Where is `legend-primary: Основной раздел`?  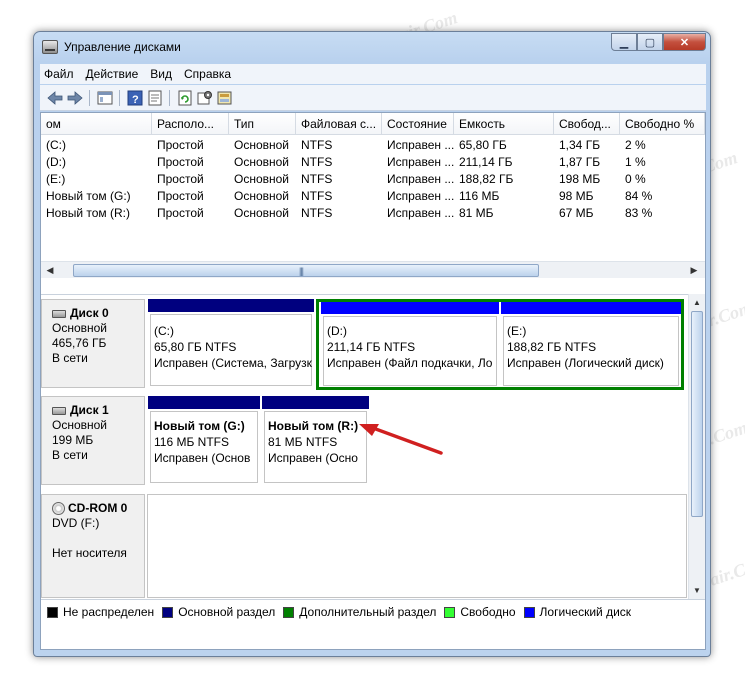
legend-primary: Основной раздел is located at coordinates (227, 612).